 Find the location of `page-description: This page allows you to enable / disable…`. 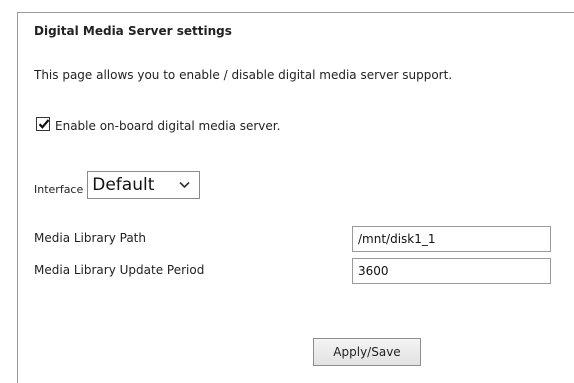

page-description: This page allows you to enable / disable… is located at coordinates (243, 75).